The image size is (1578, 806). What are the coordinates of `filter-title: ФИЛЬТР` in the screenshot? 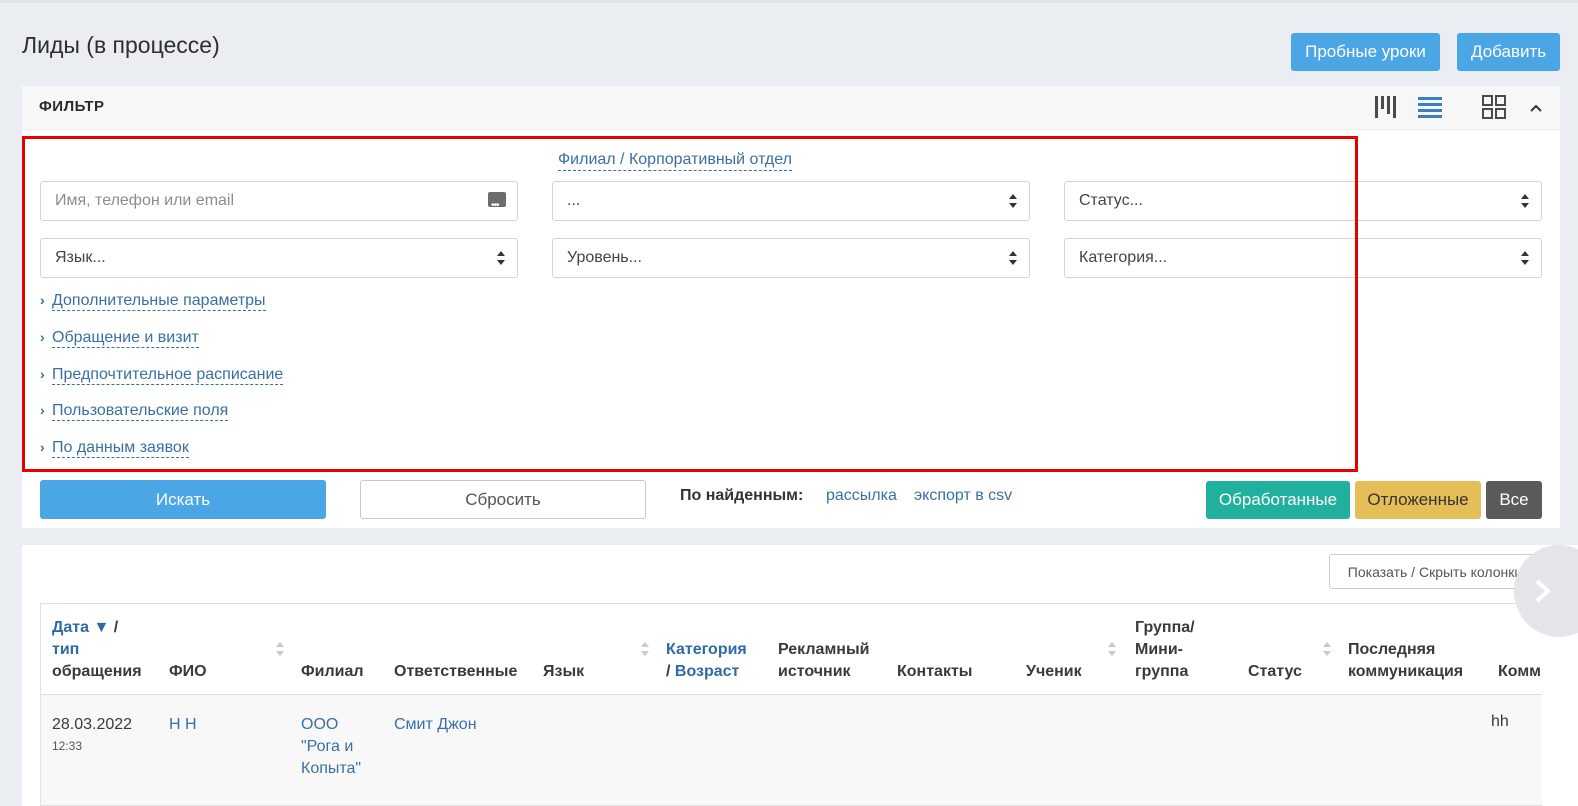 It's located at (72, 106).